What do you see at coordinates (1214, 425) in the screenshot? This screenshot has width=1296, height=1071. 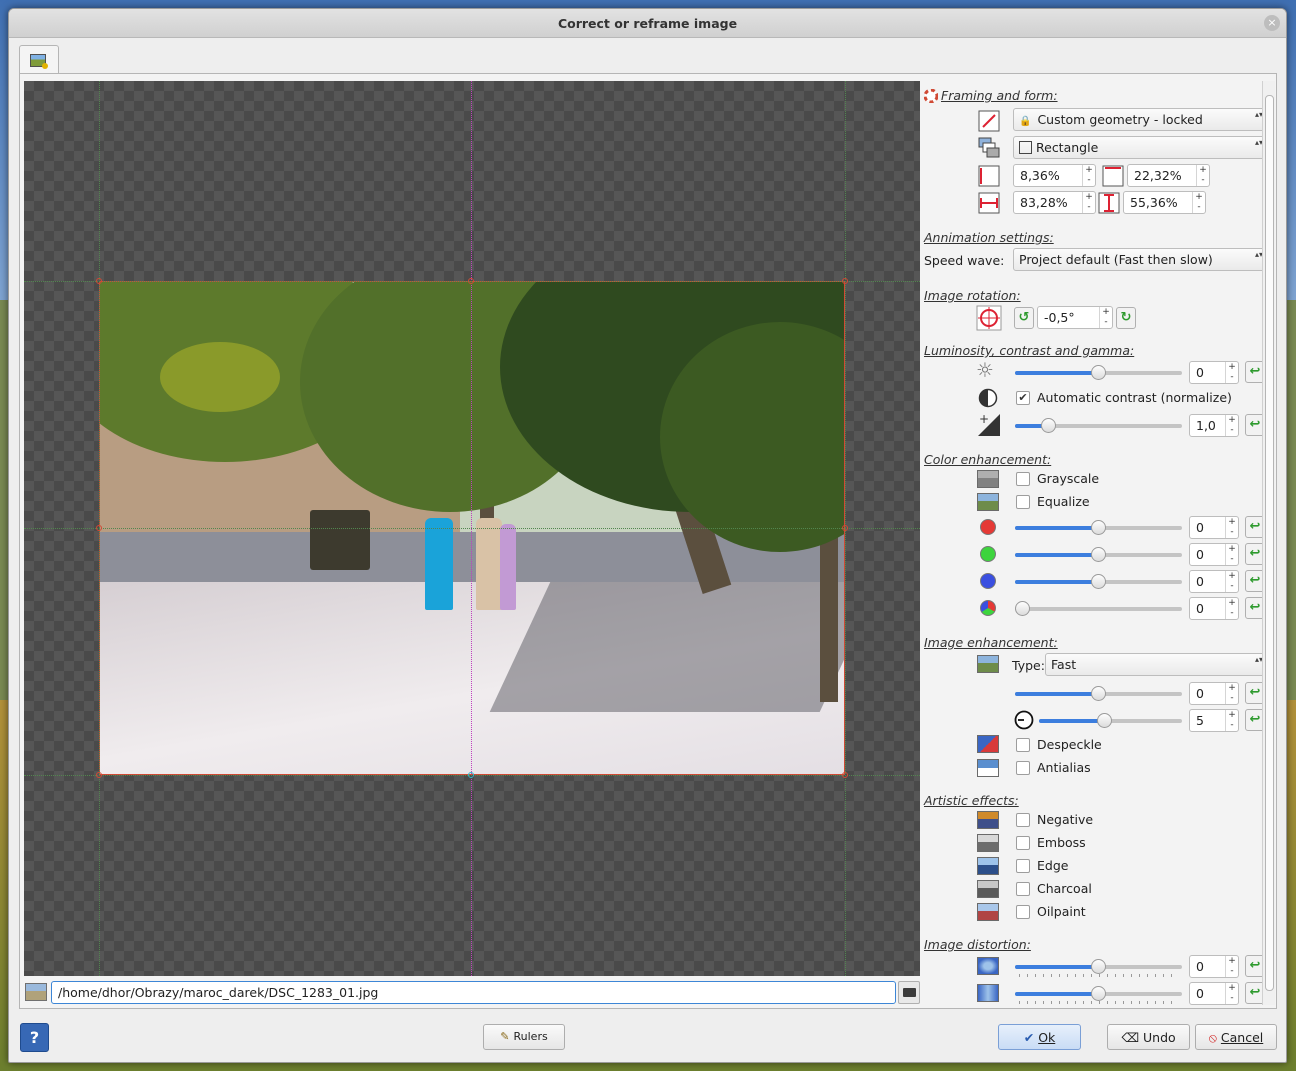 I see `gamma-field: 1,0 + -` at bounding box center [1214, 425].